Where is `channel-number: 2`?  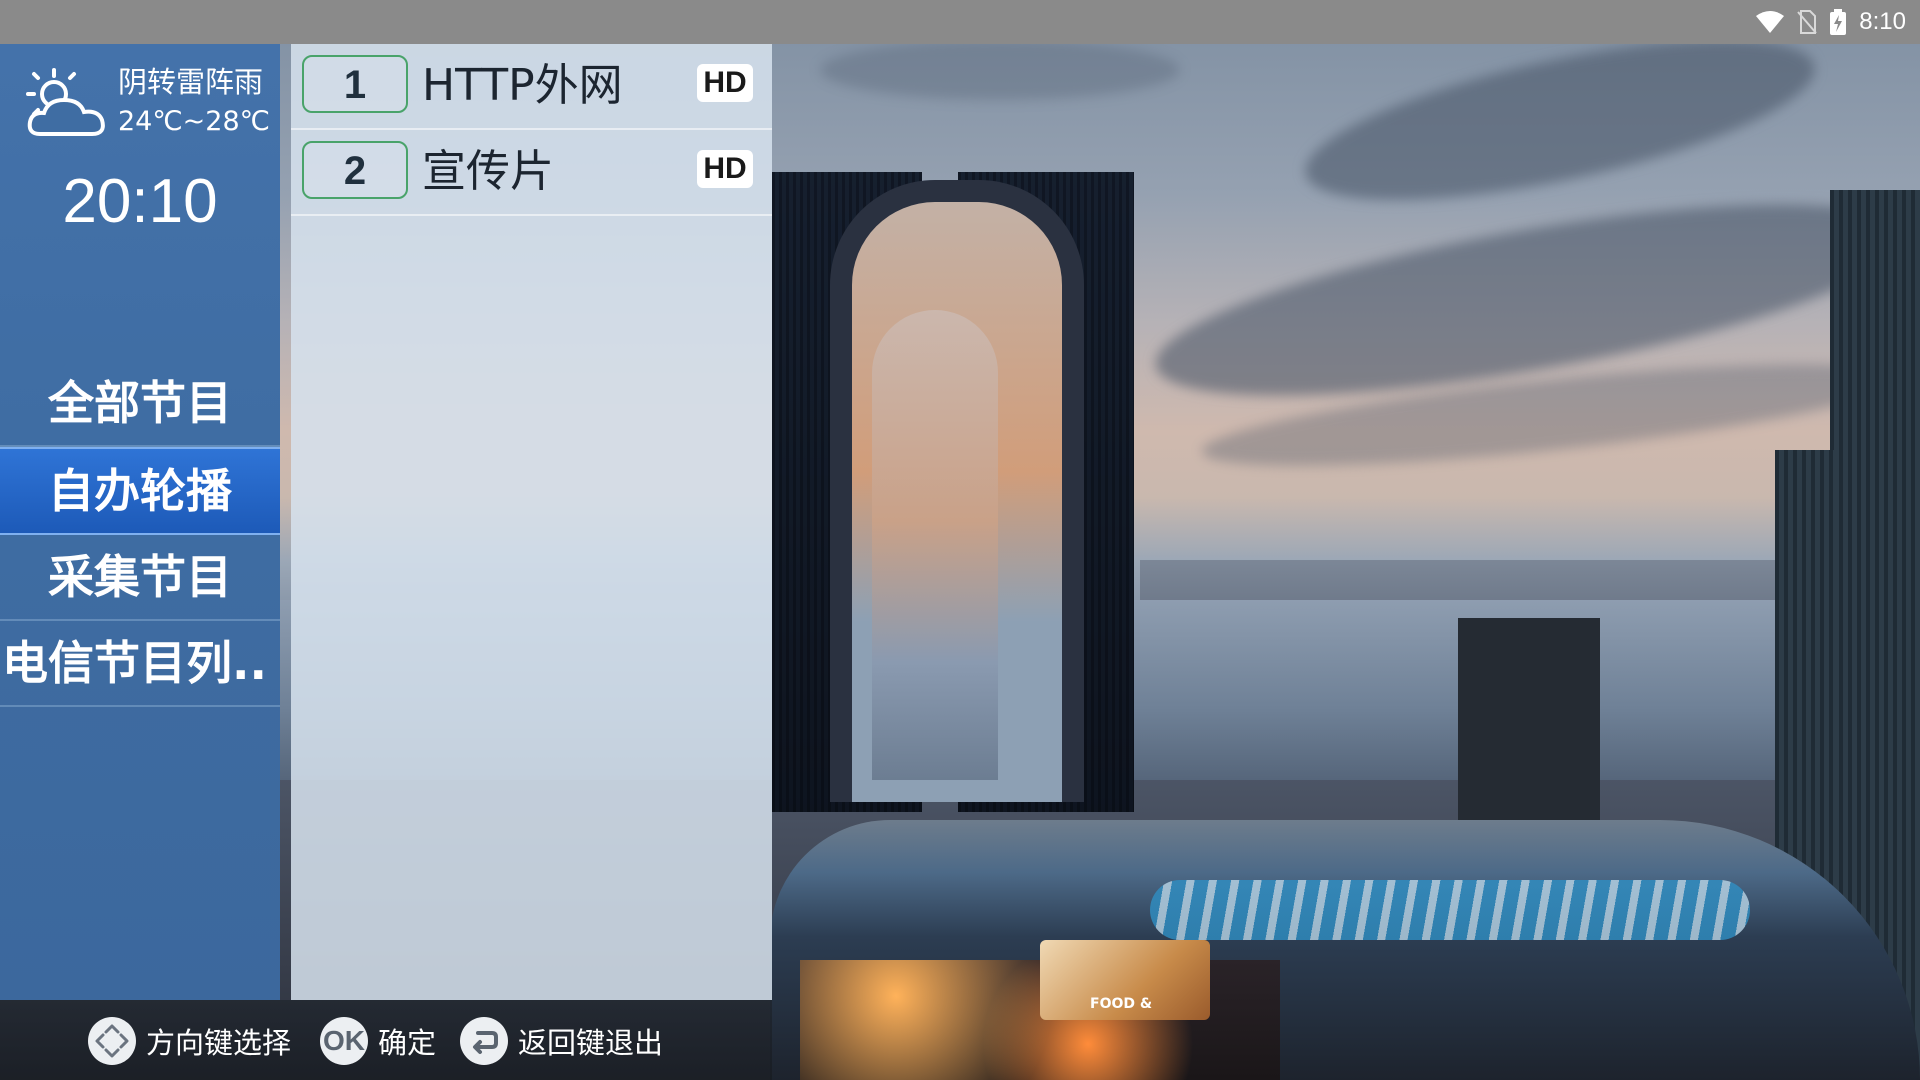 channel-number: 2 is located at coordinates (355, 170).